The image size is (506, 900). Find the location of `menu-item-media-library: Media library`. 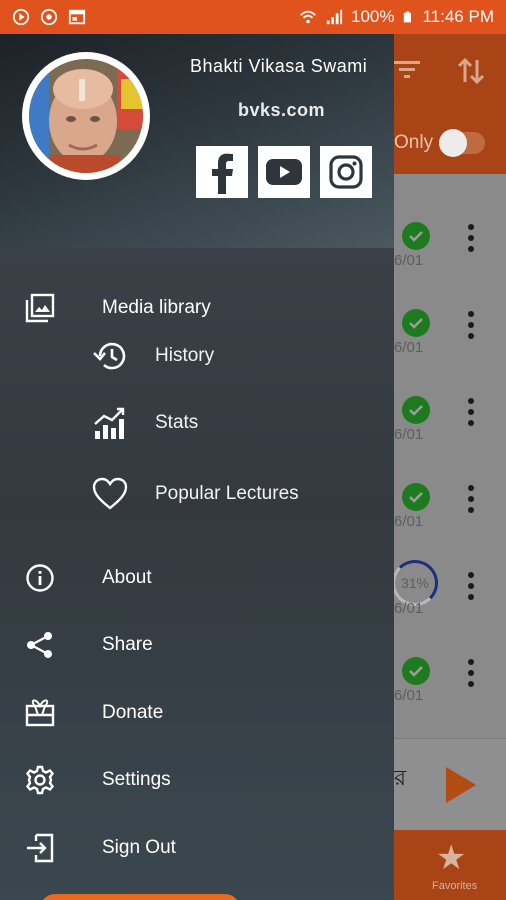

menu-item-media-library: Media library is located at coordinates (197, 308).